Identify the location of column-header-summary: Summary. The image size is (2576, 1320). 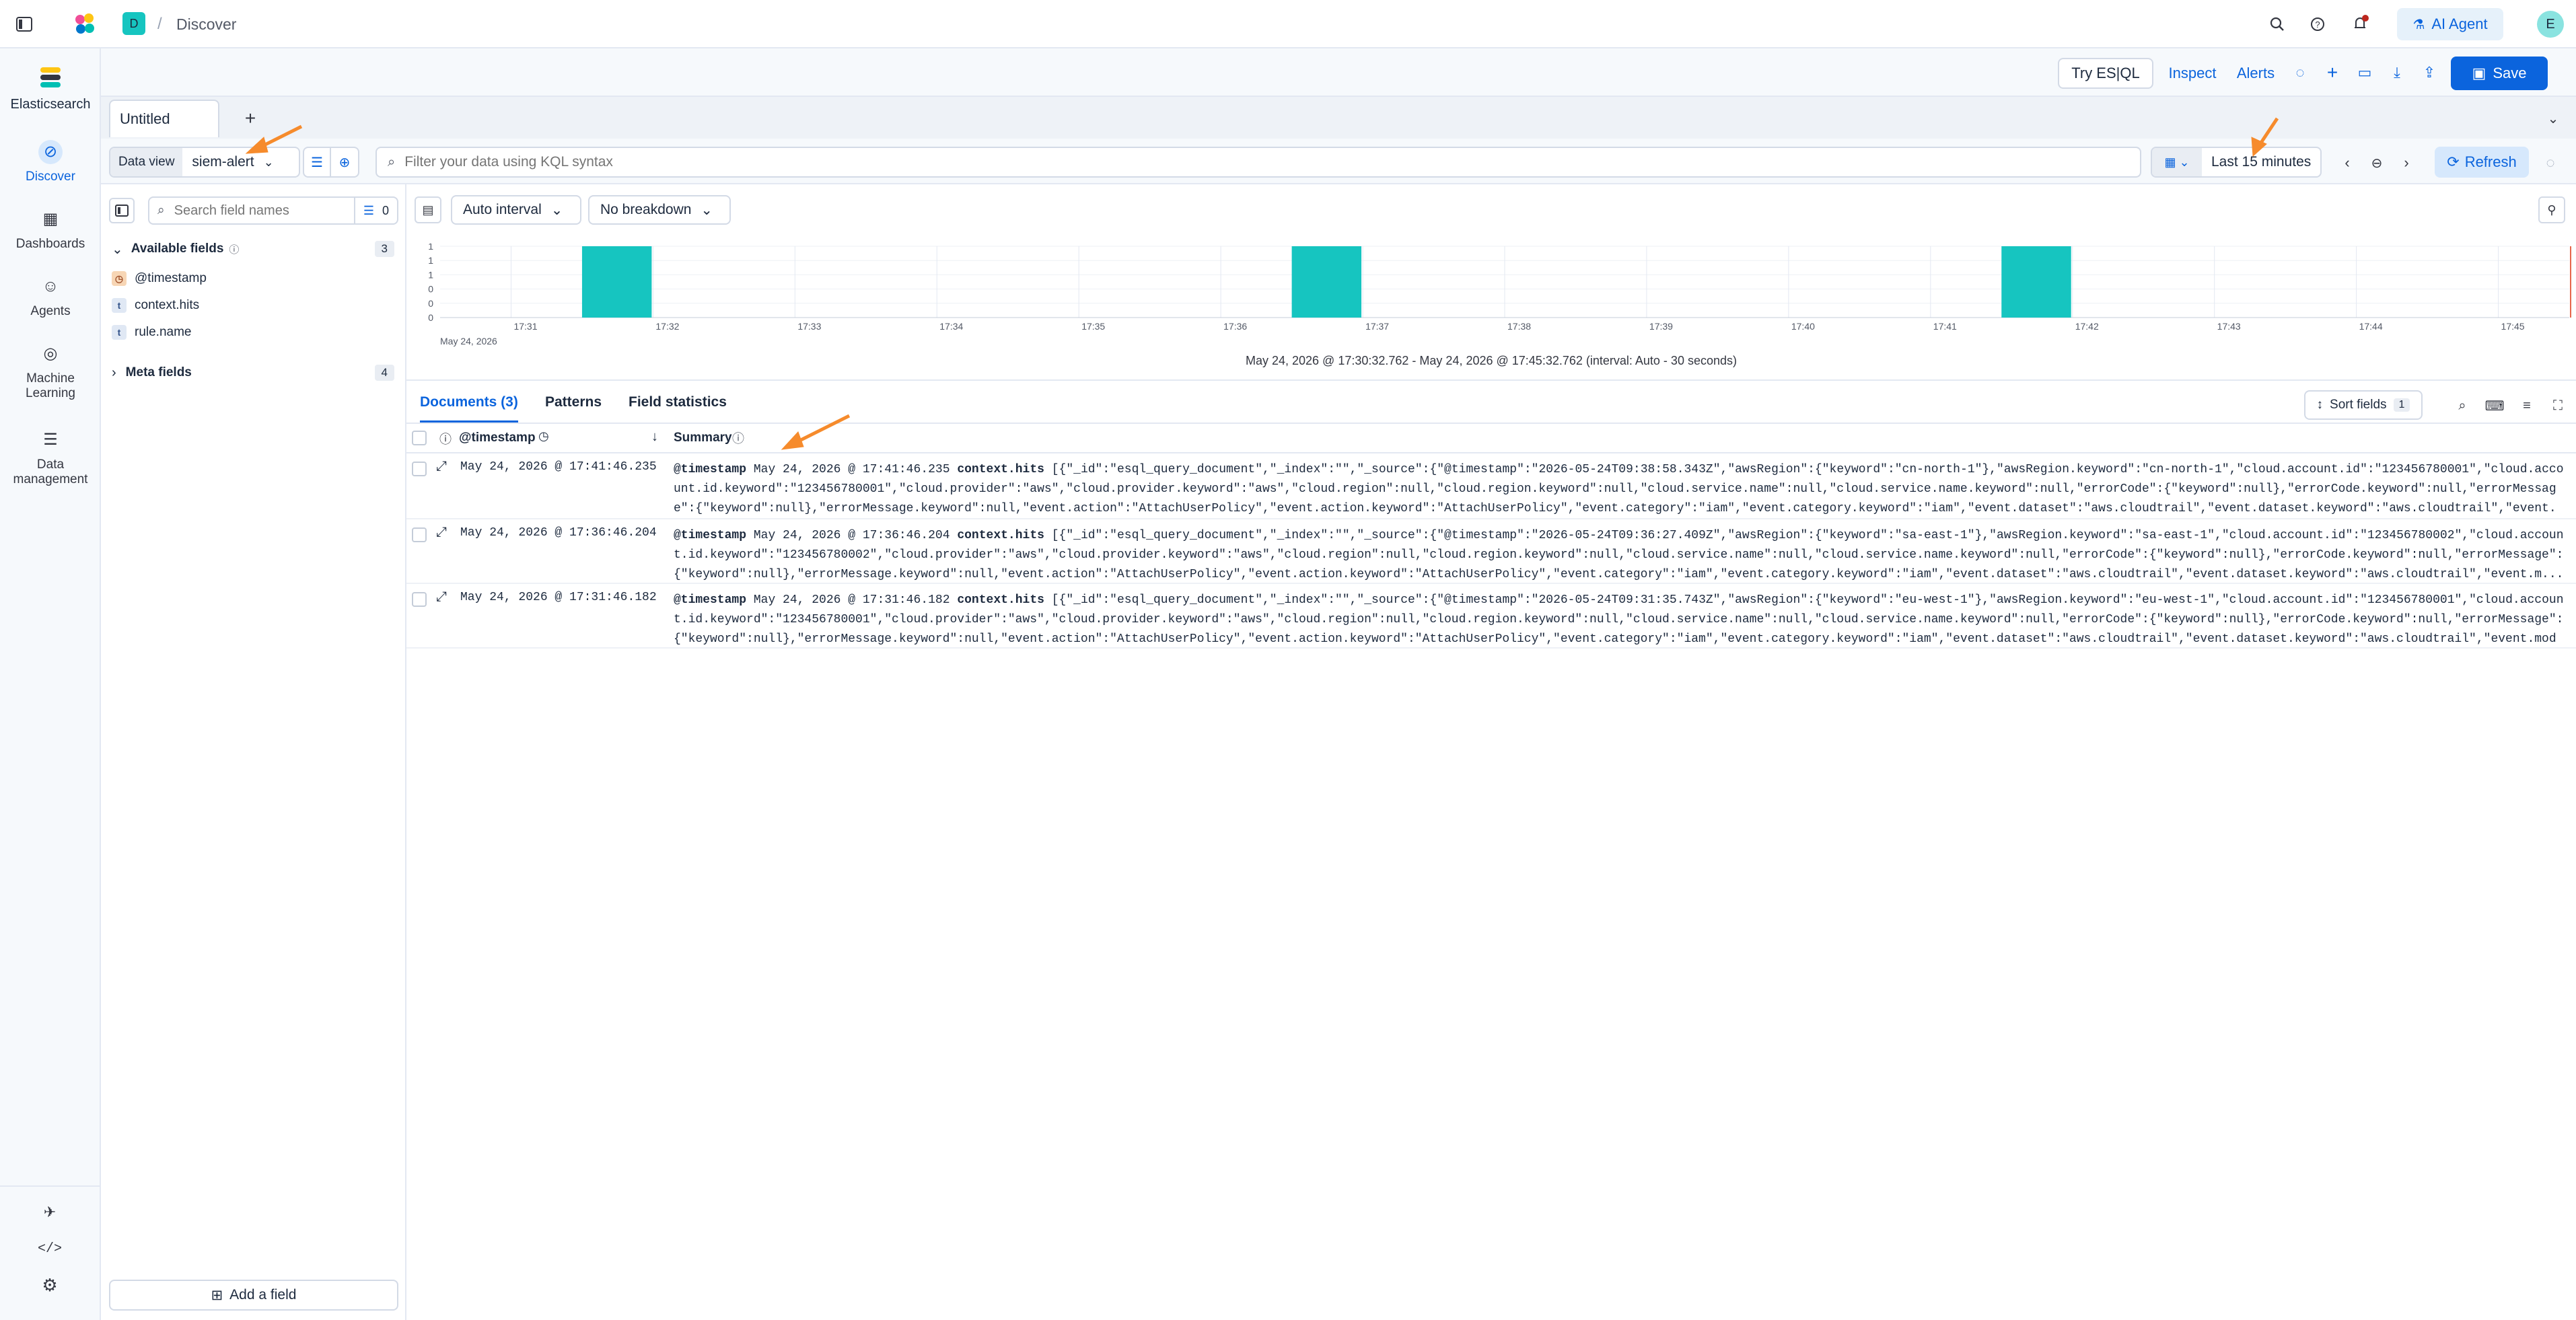
(703, 438).